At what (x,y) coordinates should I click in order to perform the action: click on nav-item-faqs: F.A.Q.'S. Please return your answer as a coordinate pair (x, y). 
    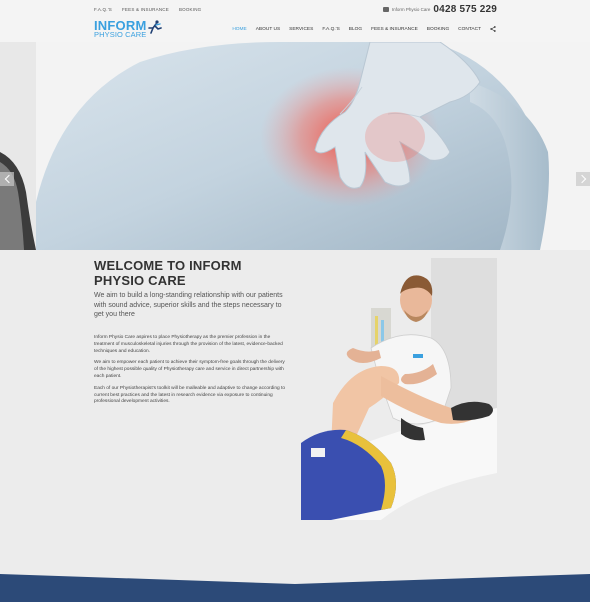
    Looking at the image, I should click on (330, 29).